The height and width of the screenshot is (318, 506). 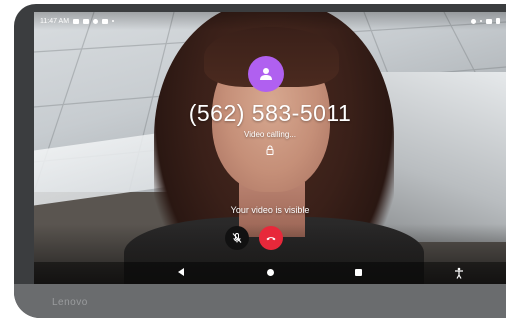 I want to click on settings-icon, so click(x=96, y=21).